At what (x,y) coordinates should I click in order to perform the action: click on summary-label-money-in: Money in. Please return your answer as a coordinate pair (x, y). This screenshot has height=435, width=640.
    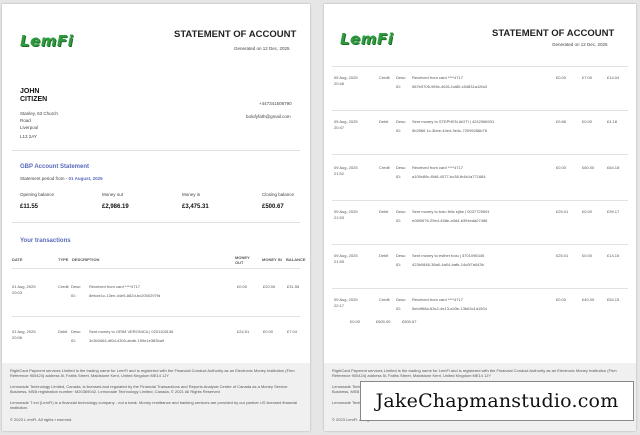
    Looking at the image, I should click on (191, 194).